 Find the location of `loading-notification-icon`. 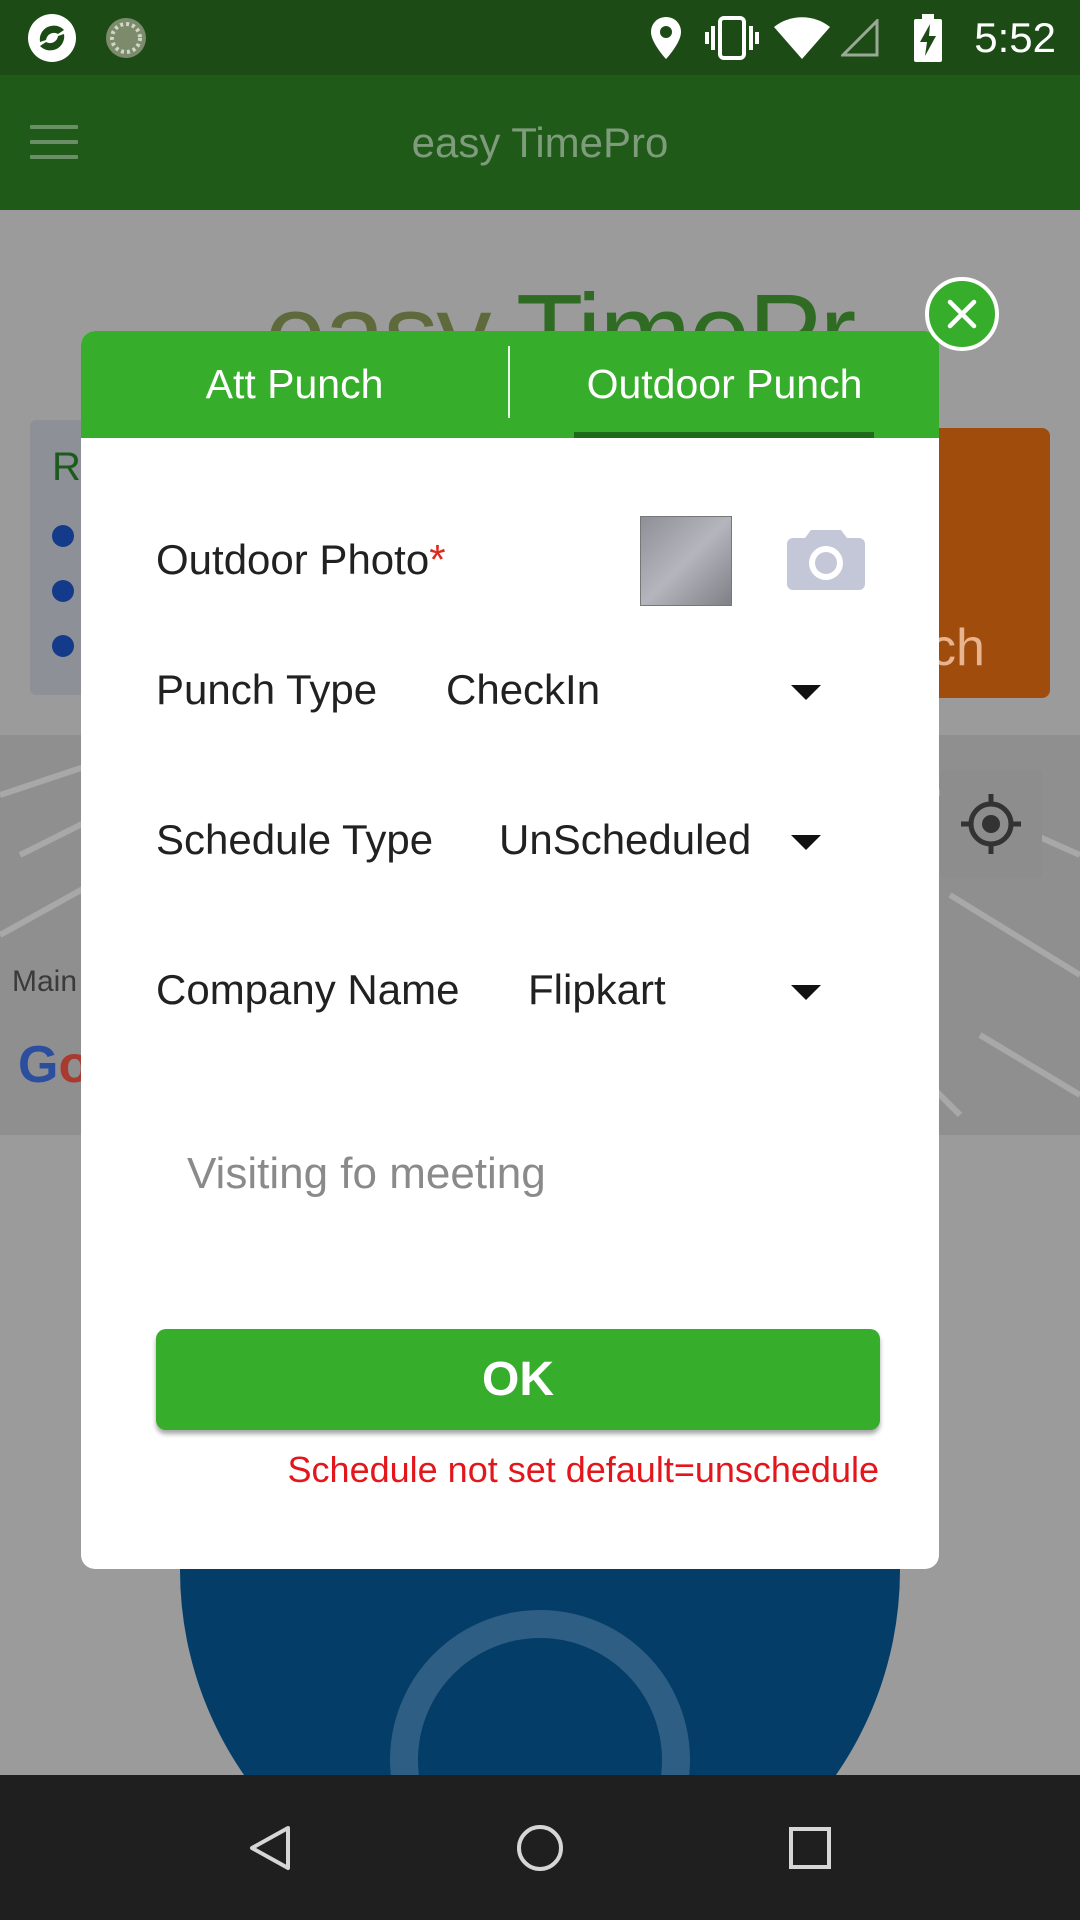

loading-notification-icon is located at coordinates (126, 37).